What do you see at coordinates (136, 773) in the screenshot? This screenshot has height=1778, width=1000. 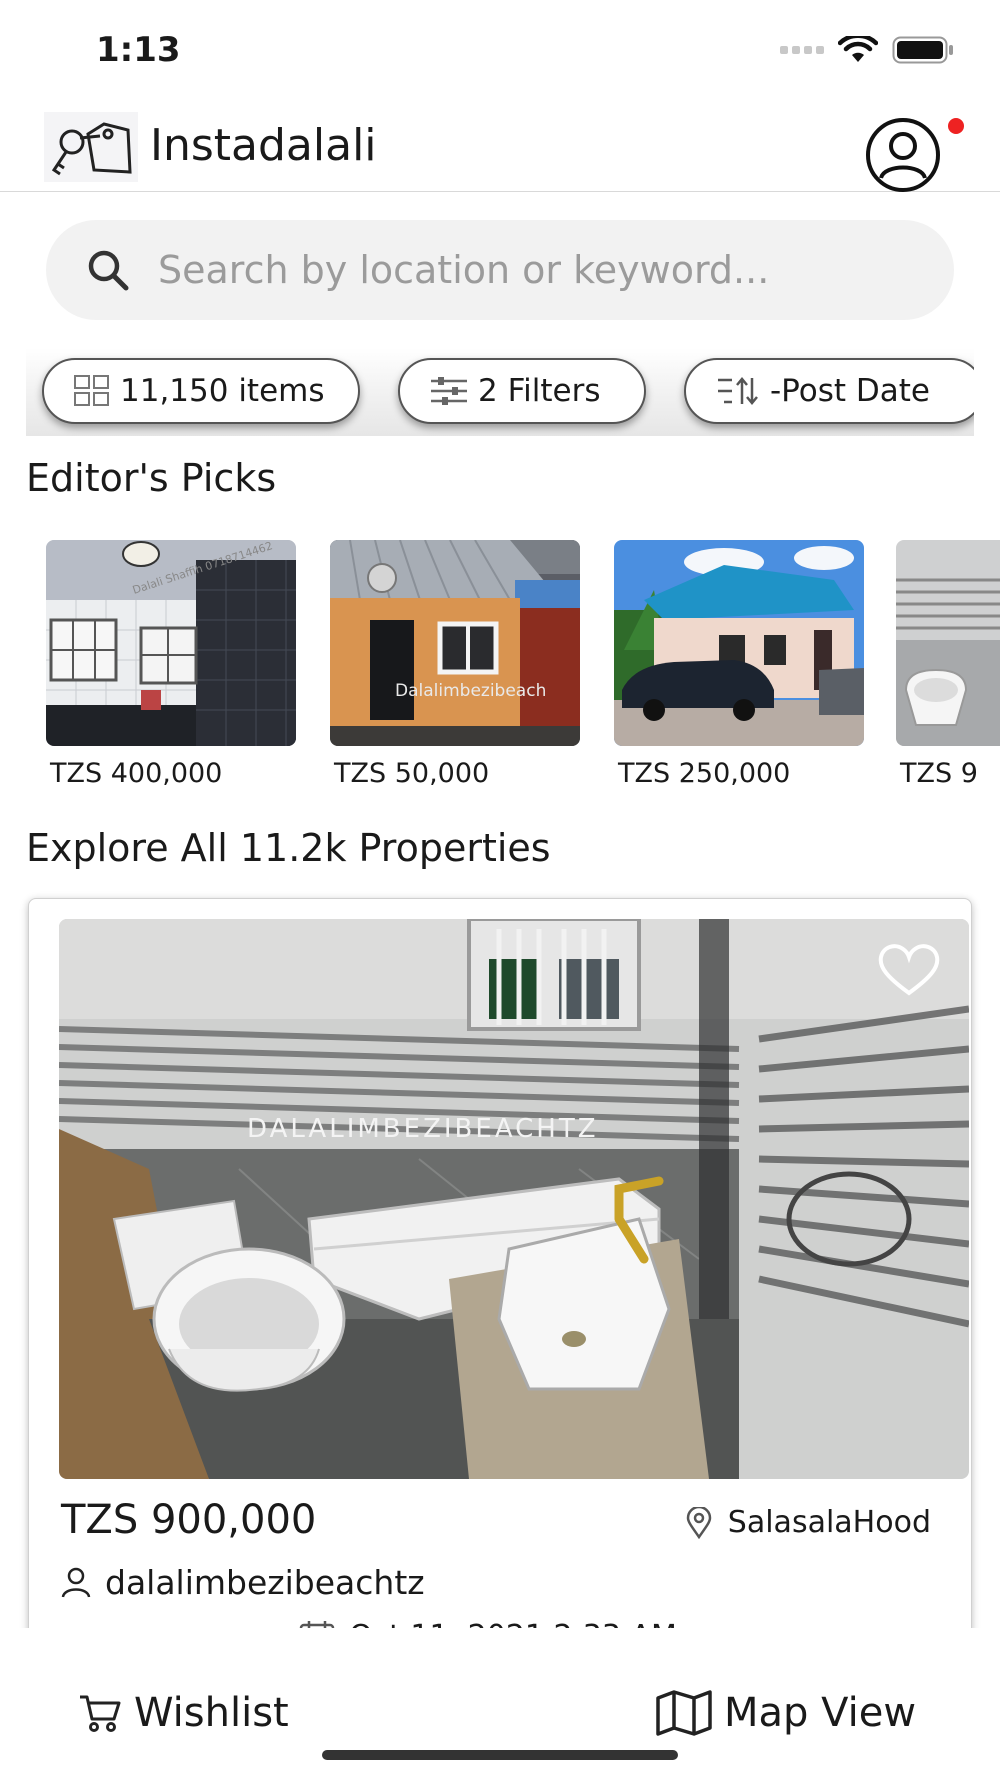 I see `pick-price: TZS 400,000` at bounding box center [136, 773].